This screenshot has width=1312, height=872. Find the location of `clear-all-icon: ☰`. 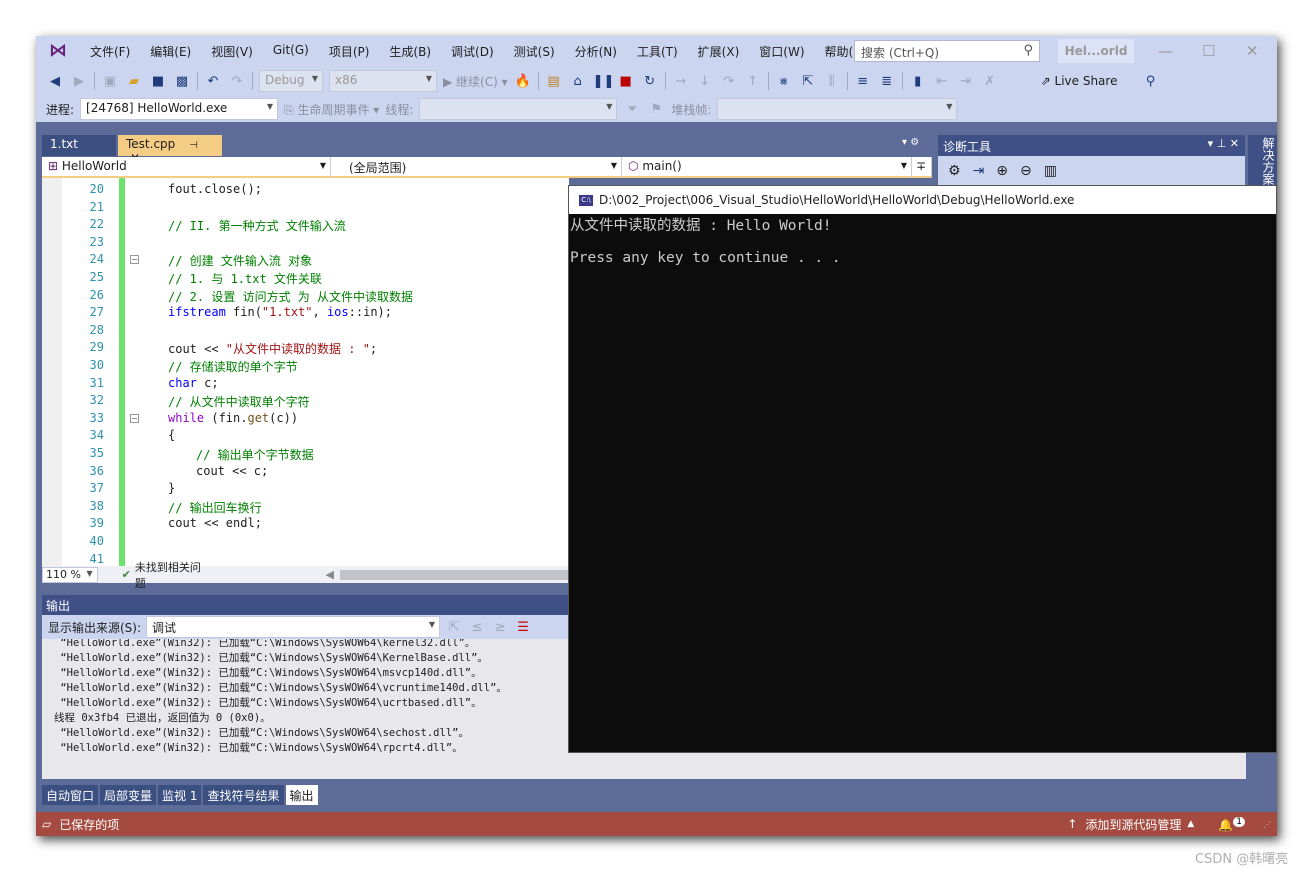

clear-all-icon: ☰ is located at coordinates (523, 627).